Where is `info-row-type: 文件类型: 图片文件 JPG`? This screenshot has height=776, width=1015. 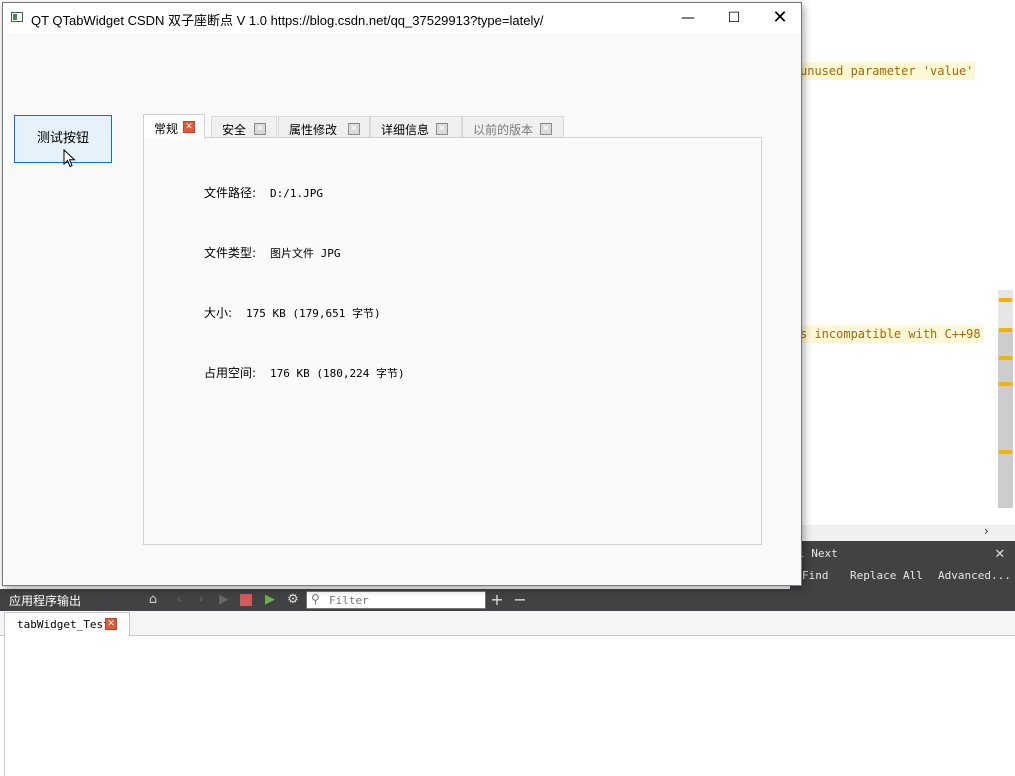 info-row-type: 文件类型: 图片文件 JPG is located at coordinates (272, 252).